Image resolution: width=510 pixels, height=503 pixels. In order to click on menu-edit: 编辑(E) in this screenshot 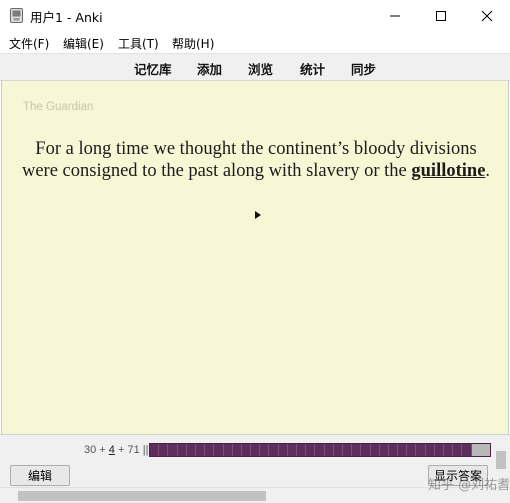, I will do `click(83, 43)`.